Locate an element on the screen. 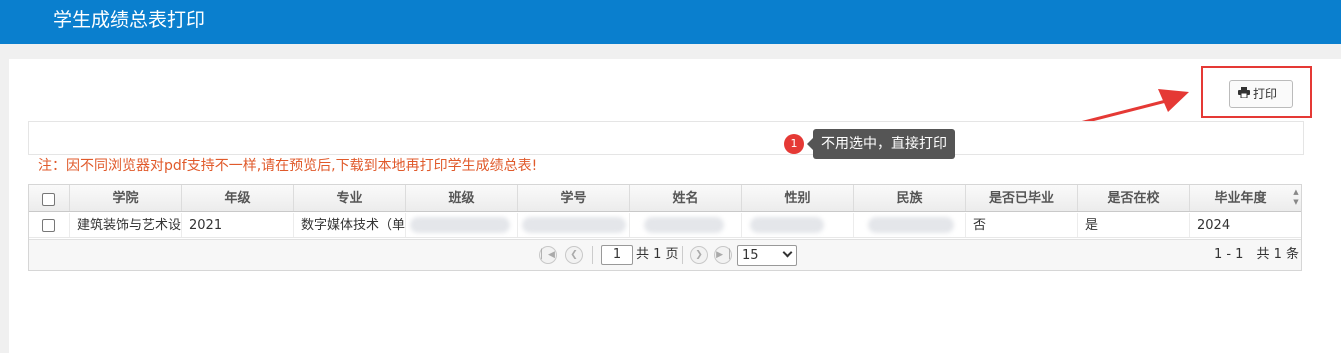  page-title: 学生成绩总表打印 is located at coordinates (129, 20).